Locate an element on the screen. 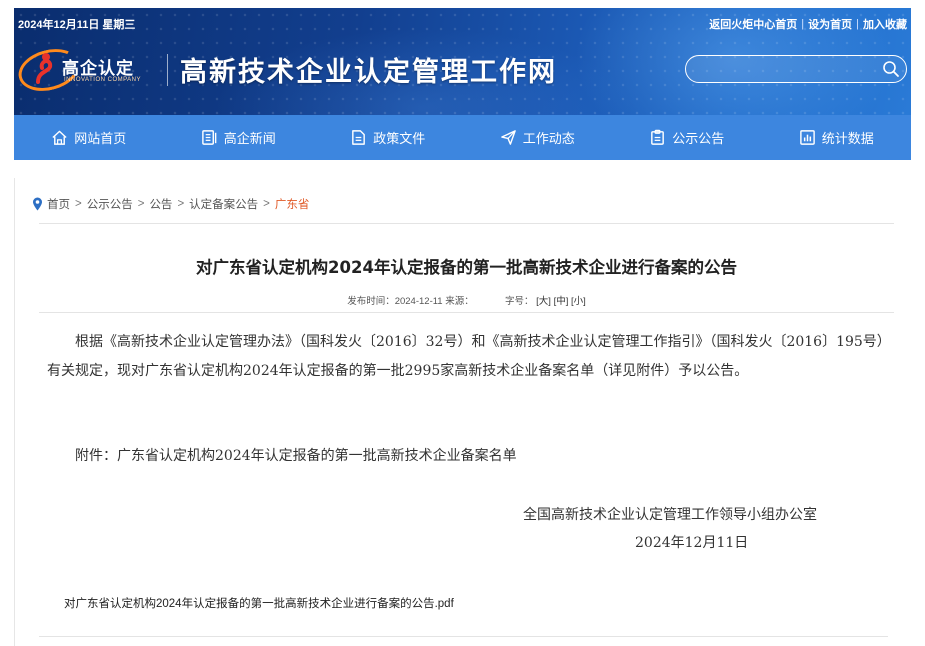 This screenshot has width=925, height=646. publish-info: 发布时间：2024-12-11 来源： is located at coordinates (410, 301).